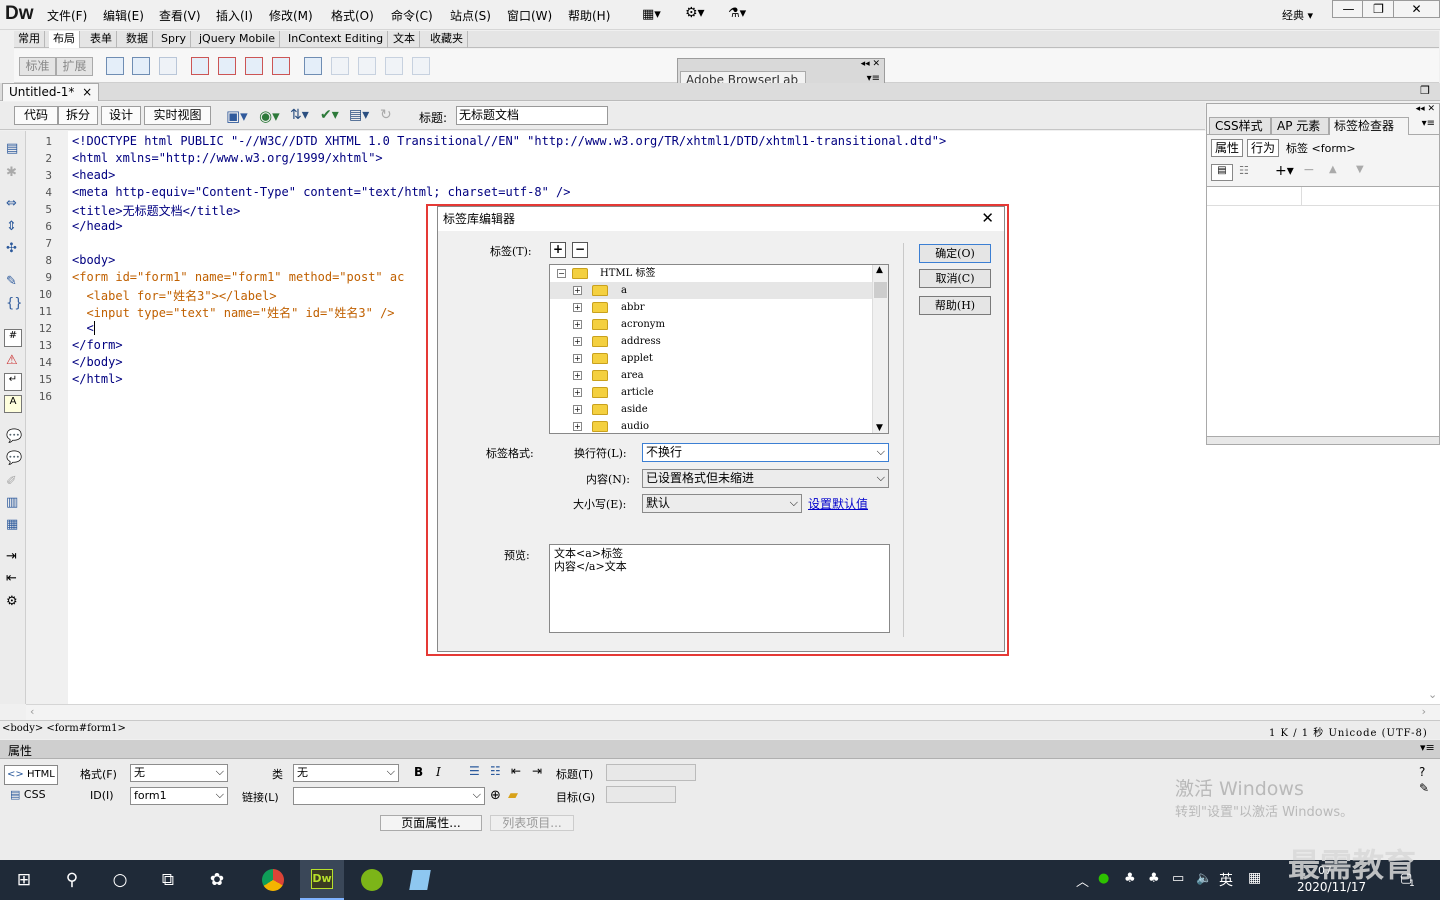 The image size is (1440, 900). What do you see at coordinates (589, 15) in the screenshot?
I see `menu-help: 帮助(H)` at bounding box center [589, 15].